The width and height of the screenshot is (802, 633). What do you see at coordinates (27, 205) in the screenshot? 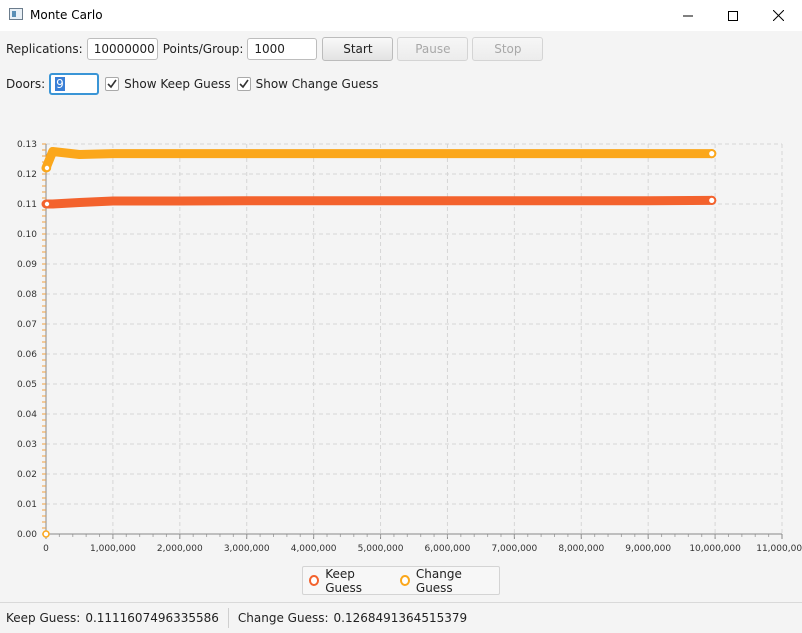
I see `y-tick-label: 0.11` at bounding box center [27, 205].